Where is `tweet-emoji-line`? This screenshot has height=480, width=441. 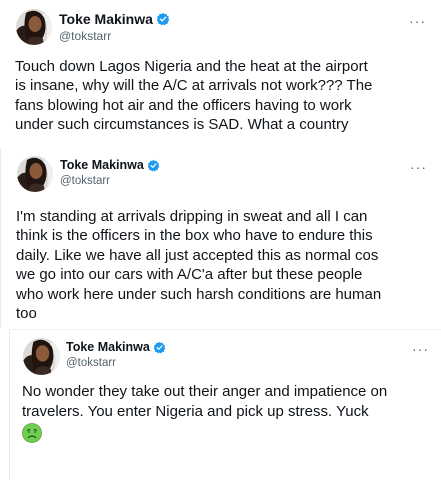
tweet-emoji-line is located at coordinates (204, 433).